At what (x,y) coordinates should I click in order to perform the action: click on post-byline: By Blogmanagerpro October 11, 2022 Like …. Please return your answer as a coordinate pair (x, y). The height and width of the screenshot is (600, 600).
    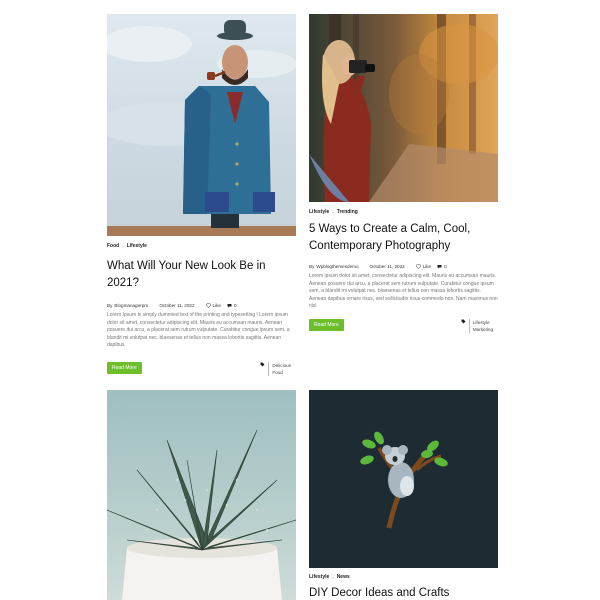
    Looking at the image, I should click on (201, 305).